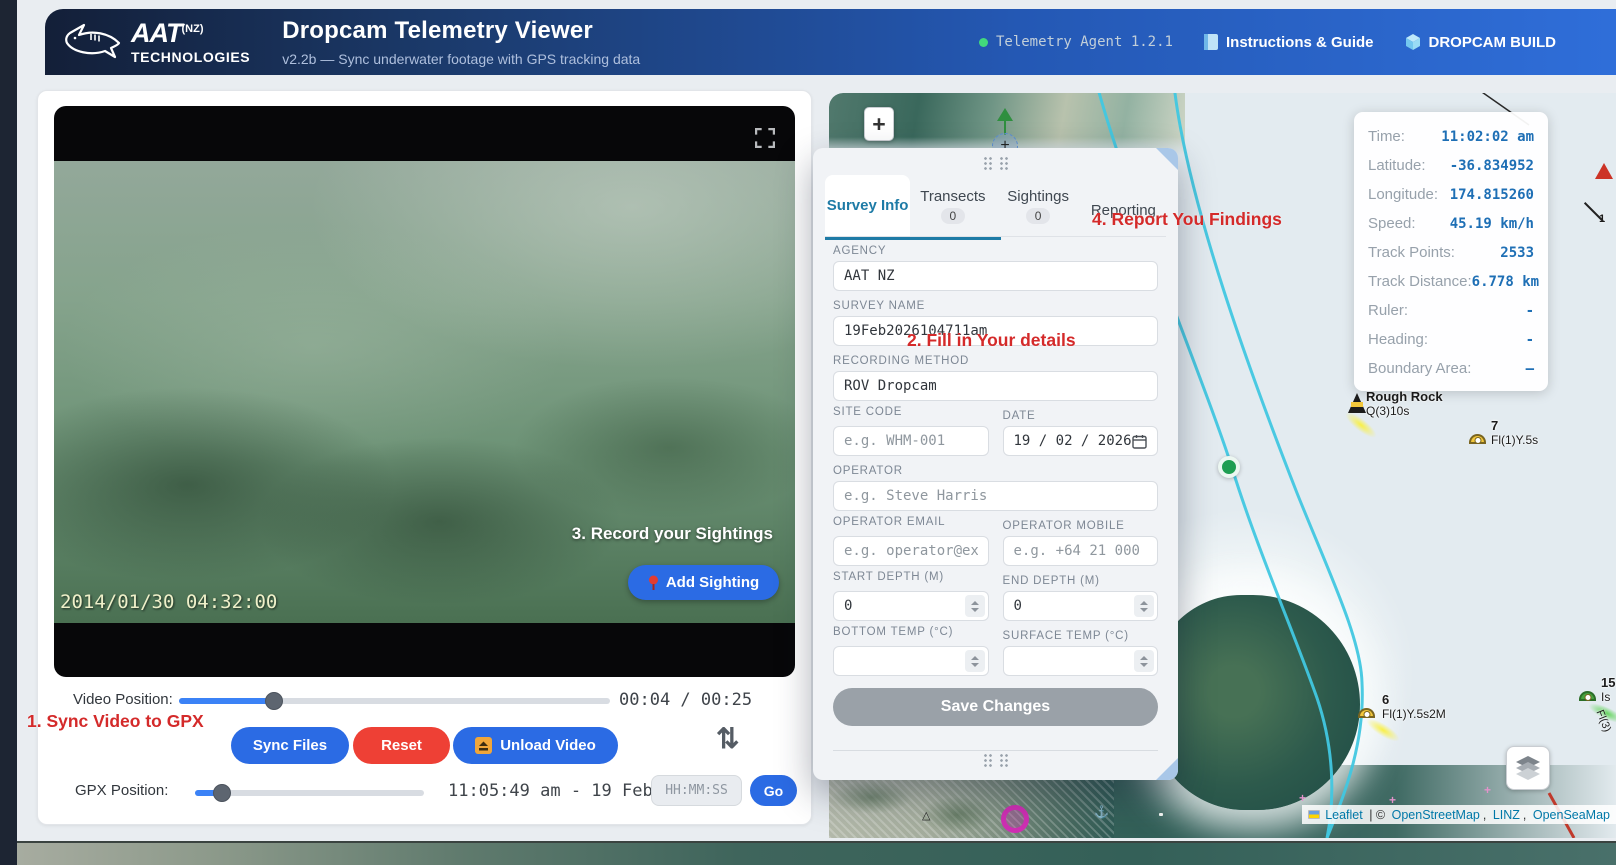  What do you see at coordinates (1486, 814) in the screenshot?
I see `attribution-text: ,` at bounding box center [1486, 814].